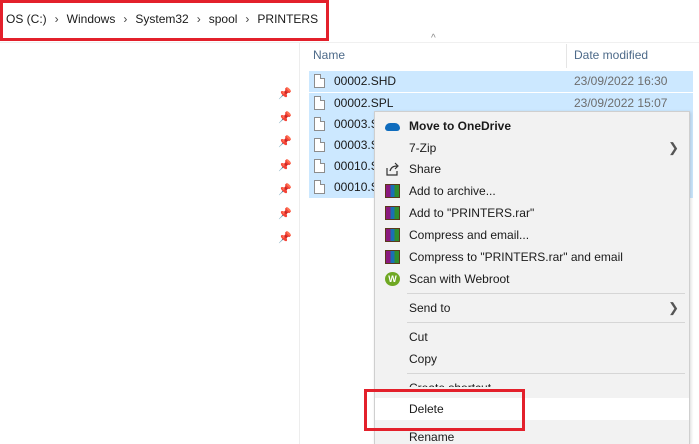 The image size is (699, 444). What do you see at coordinates (349, 42) in the screenshot?
I see `address-bar-divider` at bounding box center [349, 42].